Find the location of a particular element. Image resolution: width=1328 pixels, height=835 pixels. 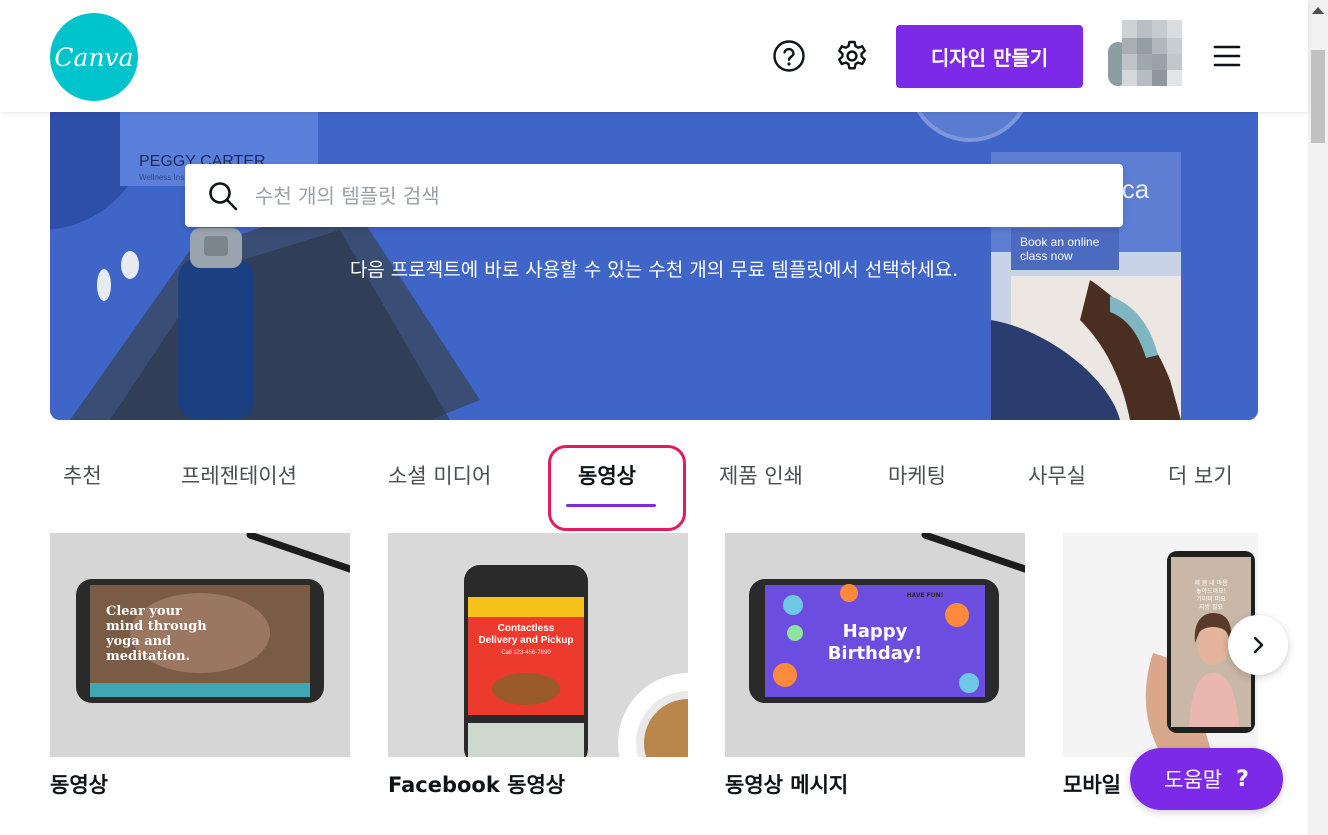

vertical-scrollbar is located at coordinates (1318, 417).